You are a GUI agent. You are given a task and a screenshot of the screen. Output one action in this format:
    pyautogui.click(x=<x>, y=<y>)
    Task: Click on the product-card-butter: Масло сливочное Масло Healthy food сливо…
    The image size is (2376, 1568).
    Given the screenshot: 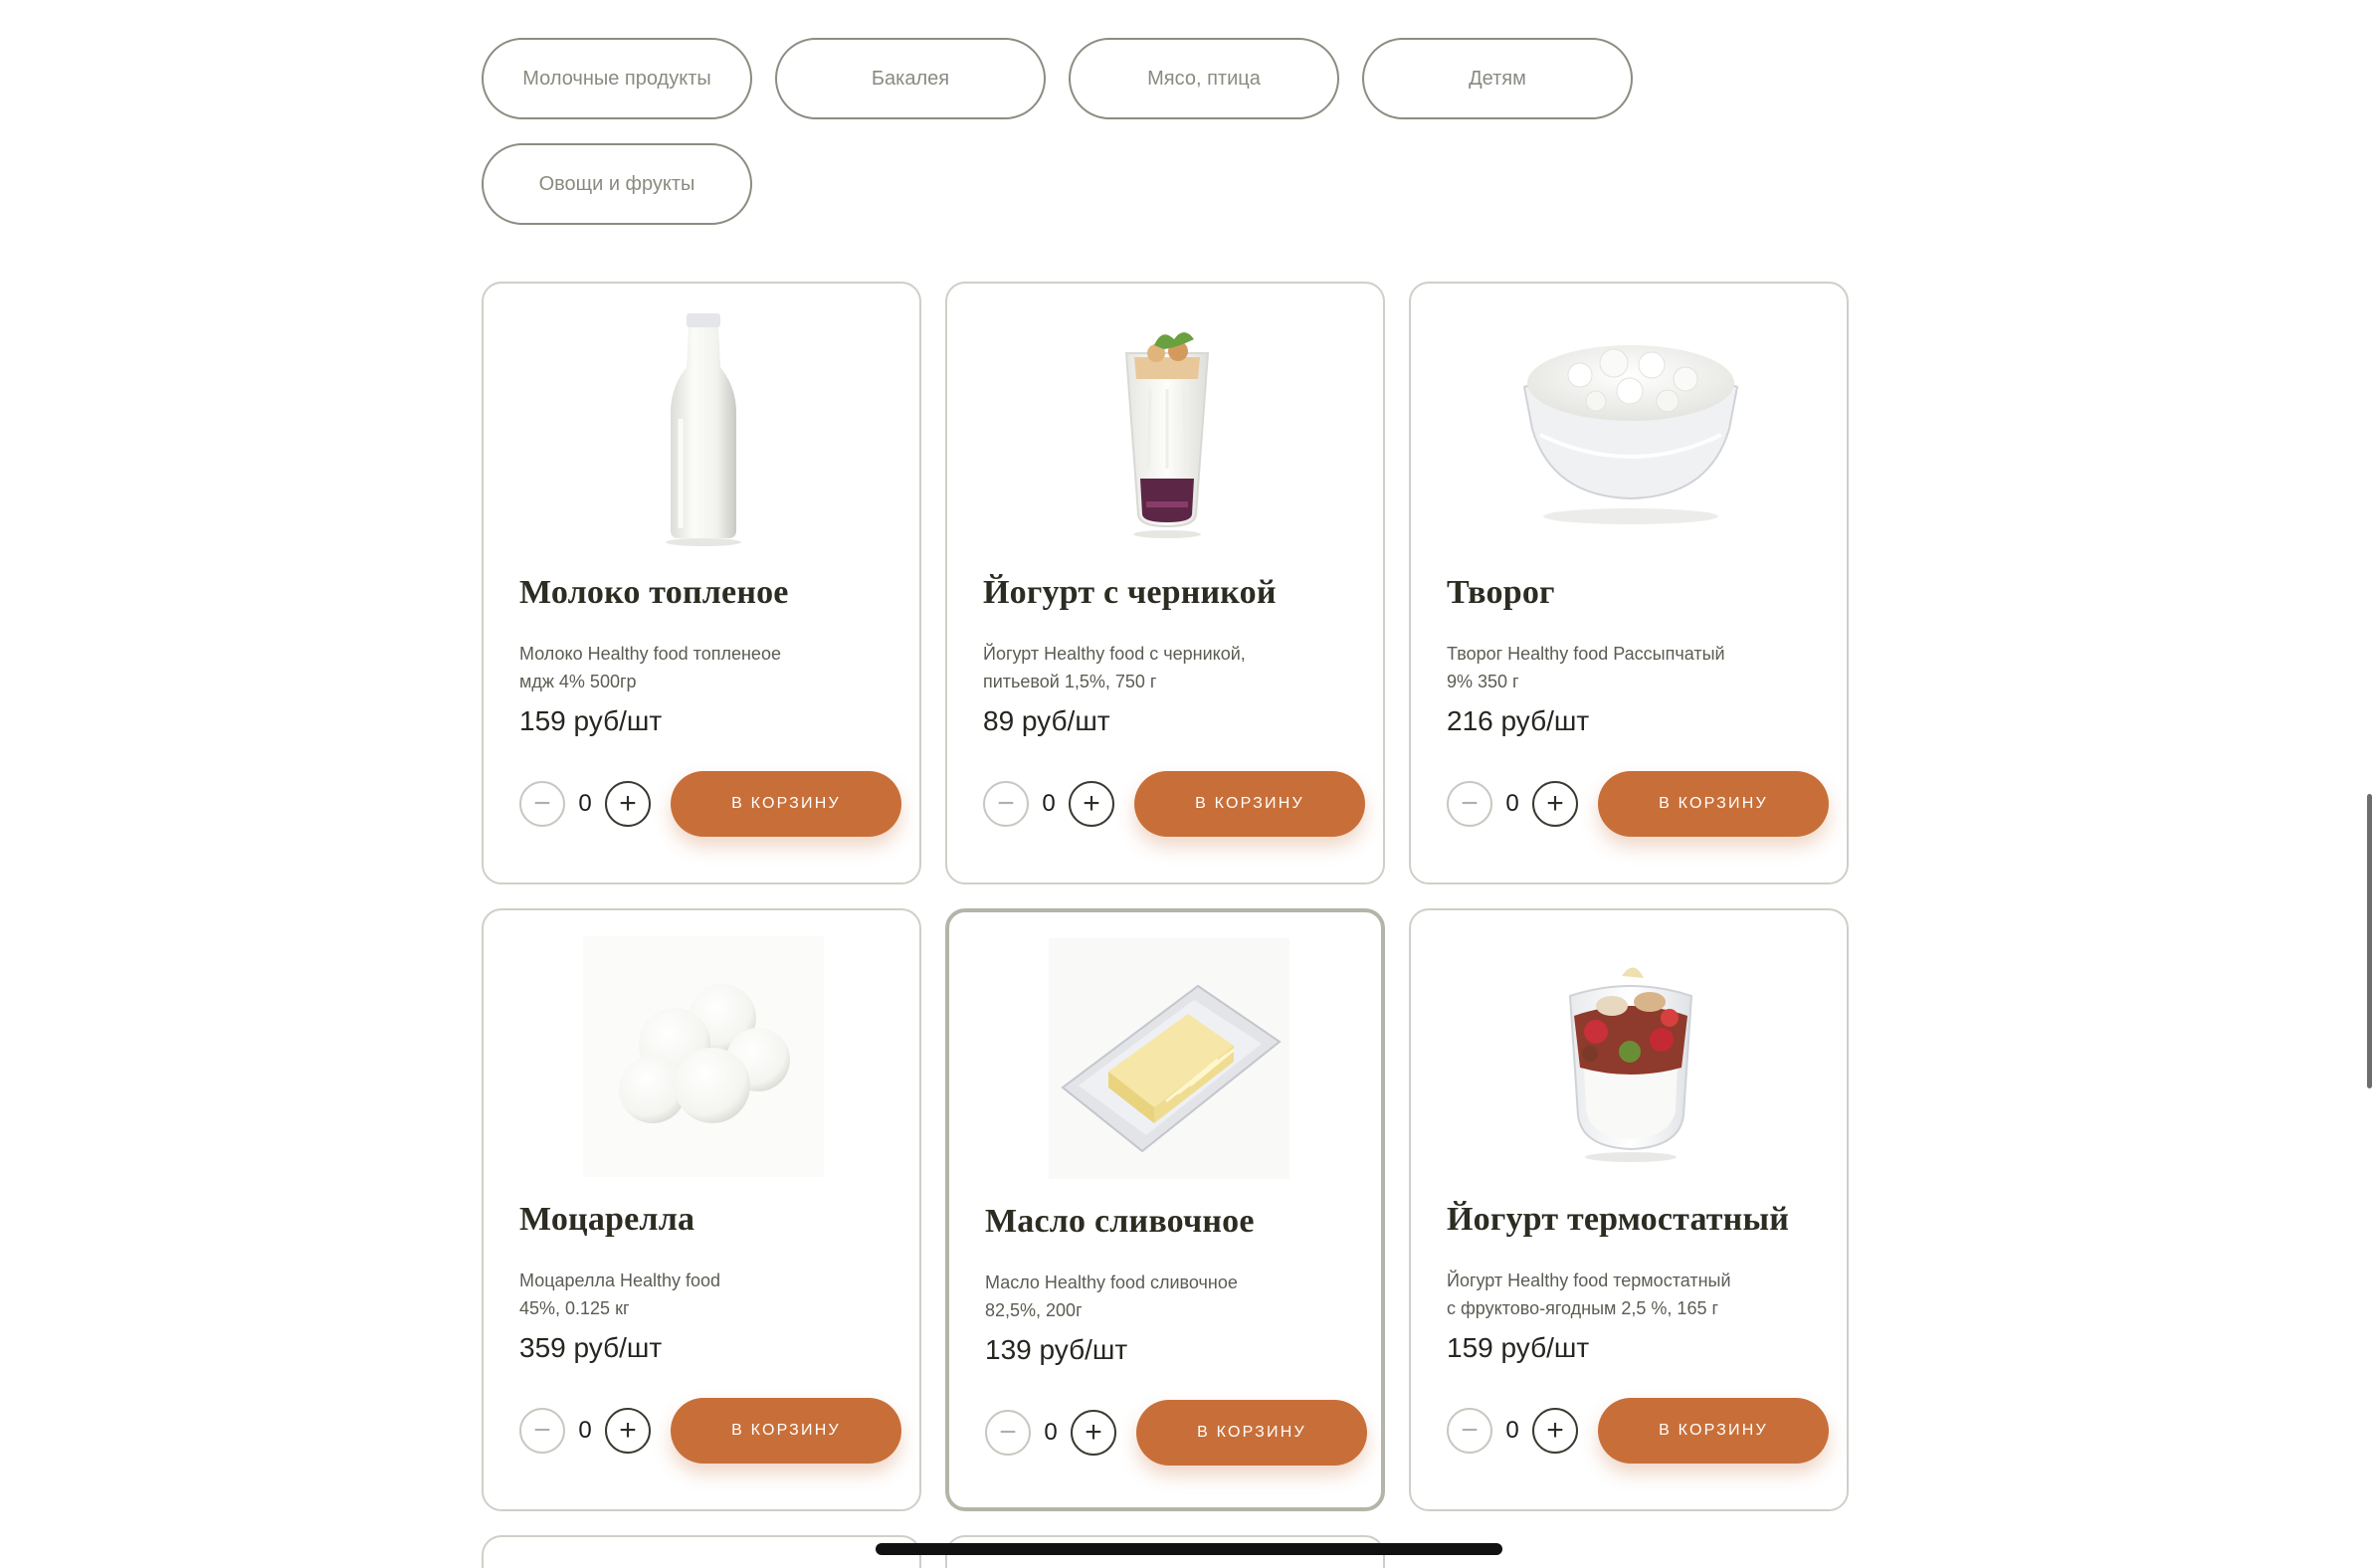 What is the action you would take?
    pyautogui.click(x=1165, y=1209)
    